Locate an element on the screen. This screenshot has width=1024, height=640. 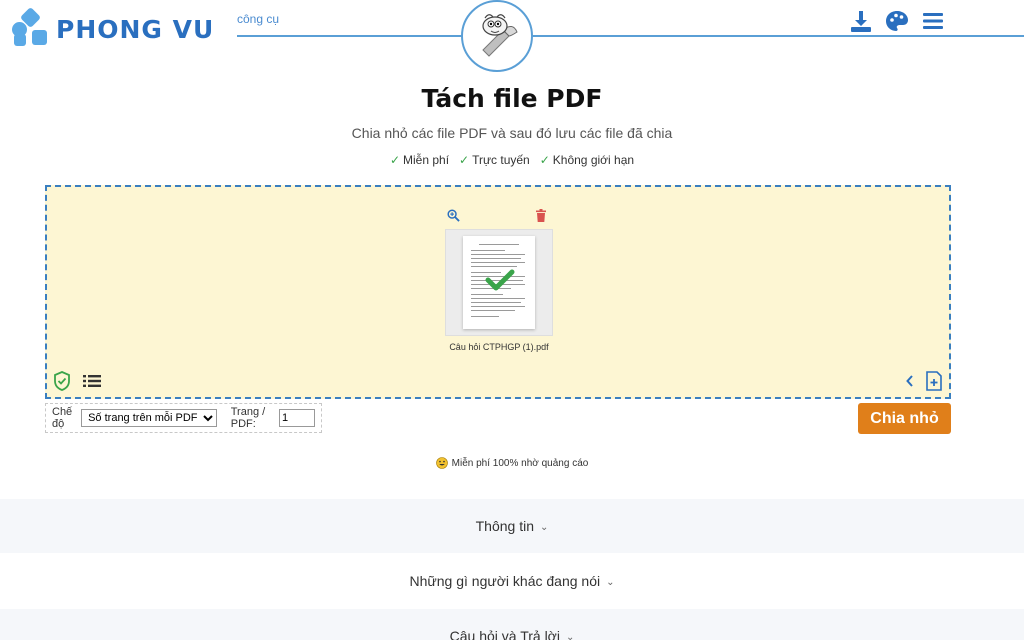
accordion-faq: Câu hỏi và Trả lời ⌄ is located at coordinates (512, 624).